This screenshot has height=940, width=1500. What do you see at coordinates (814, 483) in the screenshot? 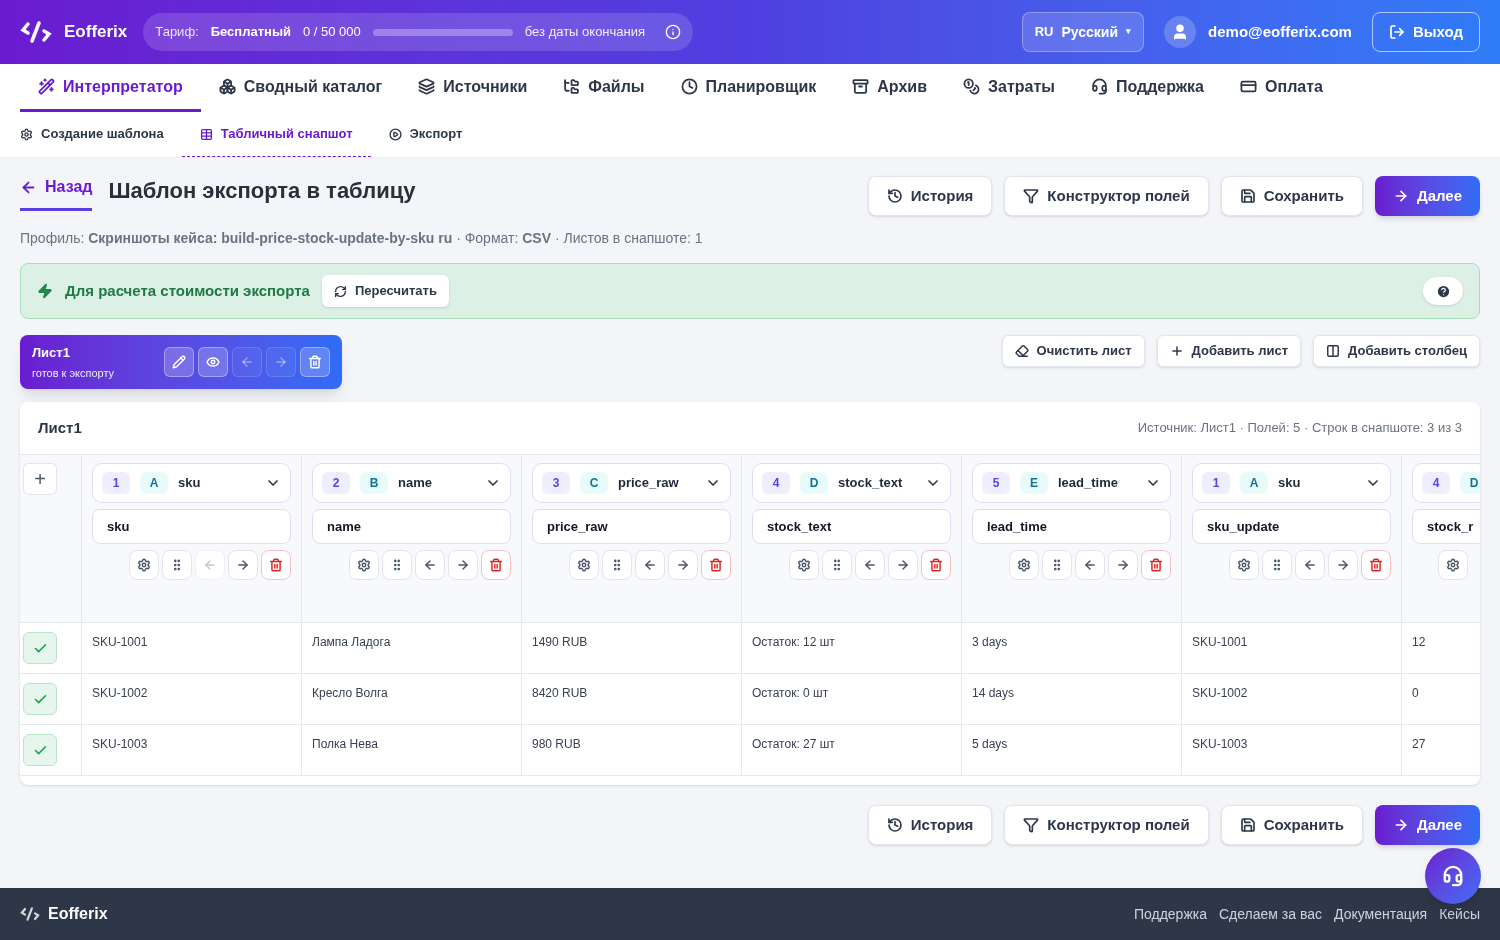
I see `column-letter: D` at bounding box center [814, 483].